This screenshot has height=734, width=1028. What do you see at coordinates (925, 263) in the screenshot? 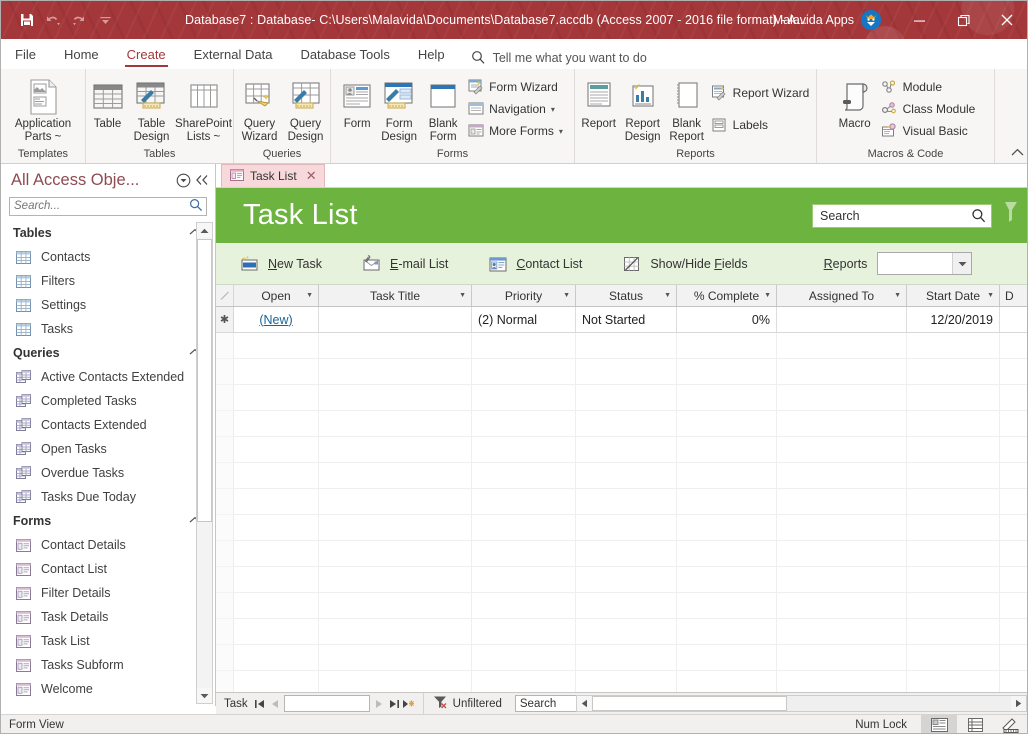
I see `reports-combo` at bounding box center [925, 263].